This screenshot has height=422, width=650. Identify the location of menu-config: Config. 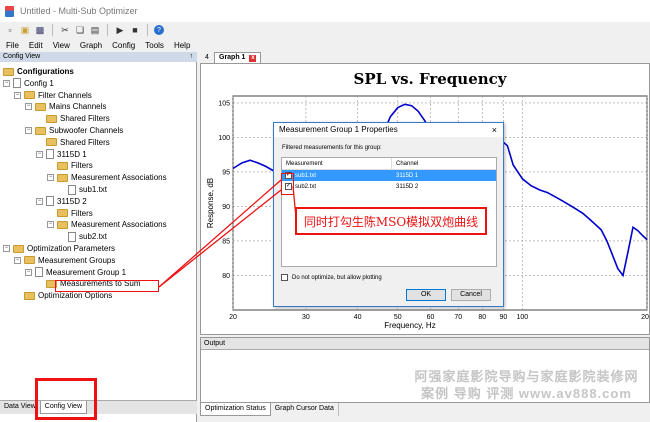
(123, 45).